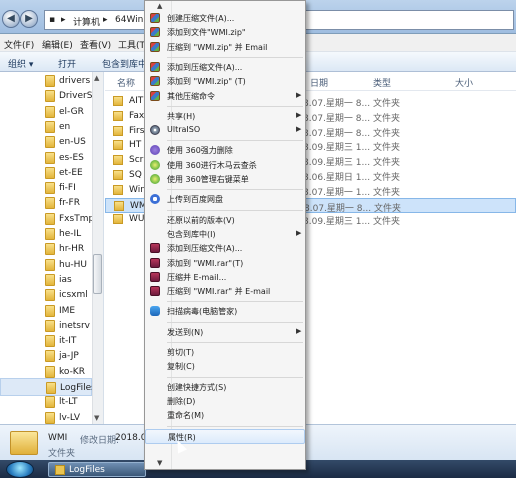 The height and width of the screenshot is (478, 516). Describe the element at coordinates (225, 96) in the screenshot. I see `context-menu-item: 其他压缩命令 ▶` at that location.